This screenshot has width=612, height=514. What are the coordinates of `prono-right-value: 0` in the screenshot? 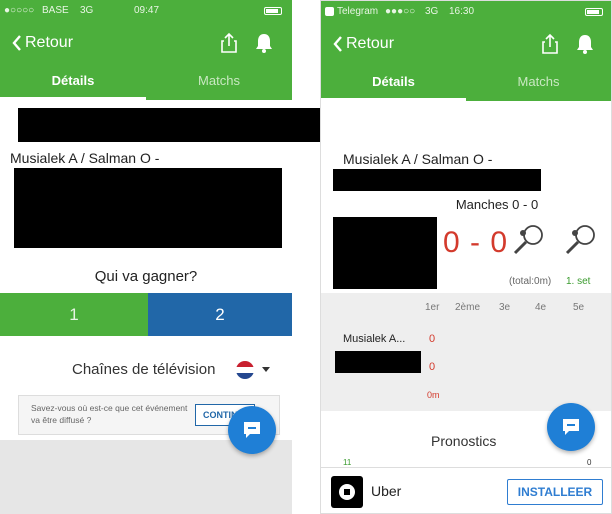 It's located at (589, 462).